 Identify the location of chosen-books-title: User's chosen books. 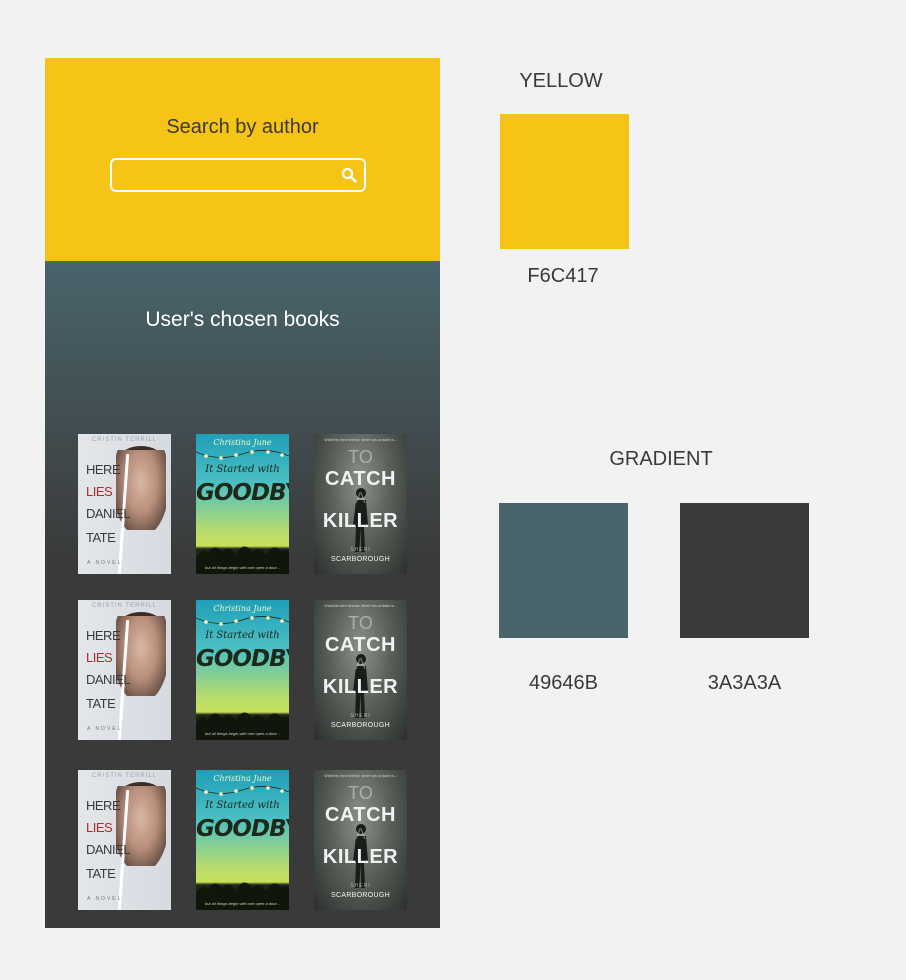
(242, 319).